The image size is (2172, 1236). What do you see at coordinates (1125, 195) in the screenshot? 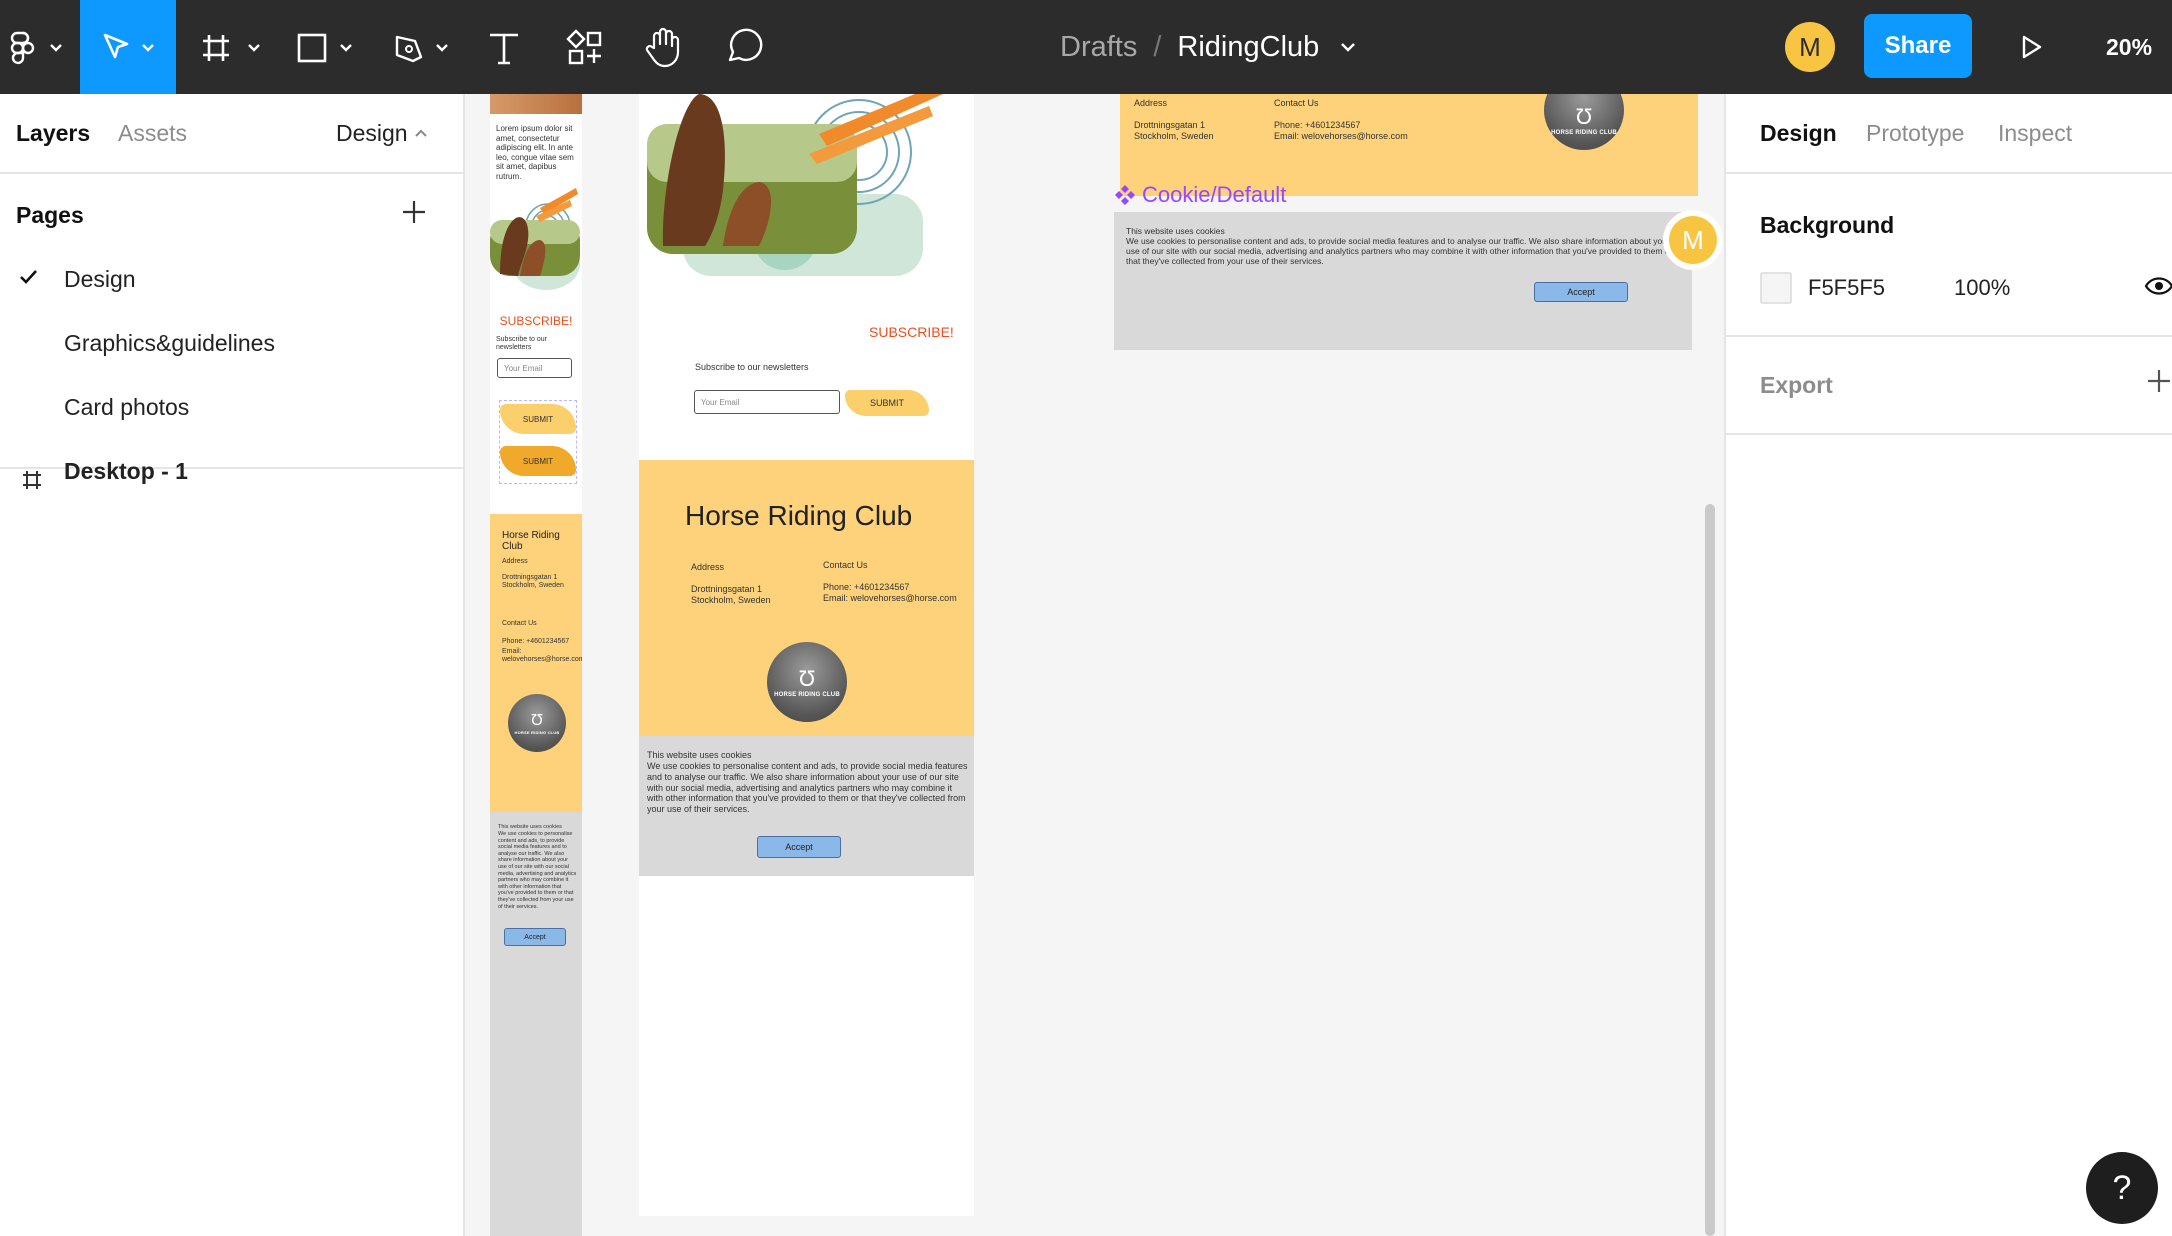
I see `component-diamond-icon` at bounding box center [1125, 195].